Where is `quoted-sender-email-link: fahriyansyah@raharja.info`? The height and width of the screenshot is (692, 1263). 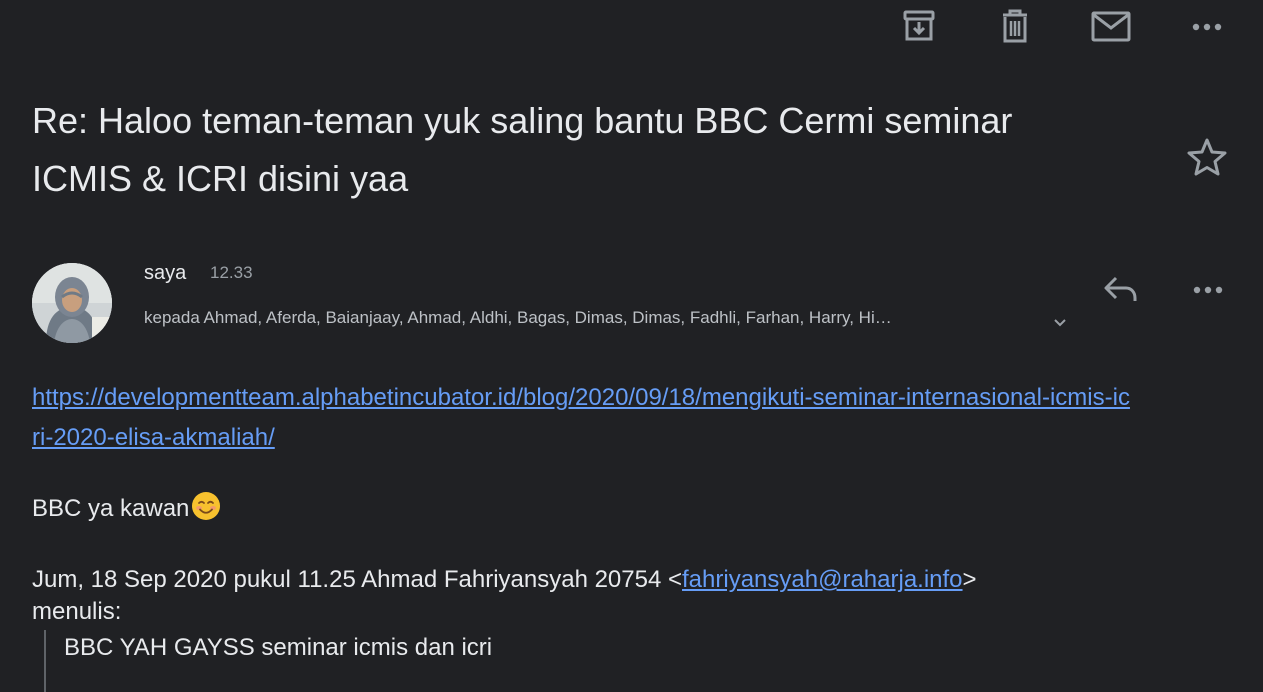
quoted-sender-email-link: fahriyansyah@raharja.info is located at coordinates (822, 579).